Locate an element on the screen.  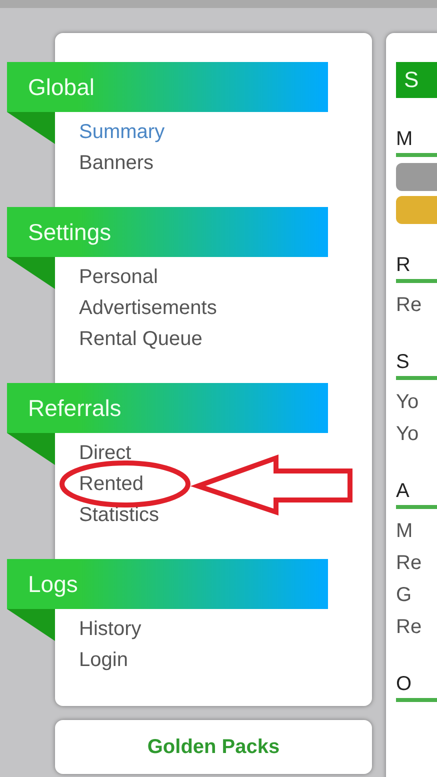
sidebar-link: Login is located at coordinates (103, 660).